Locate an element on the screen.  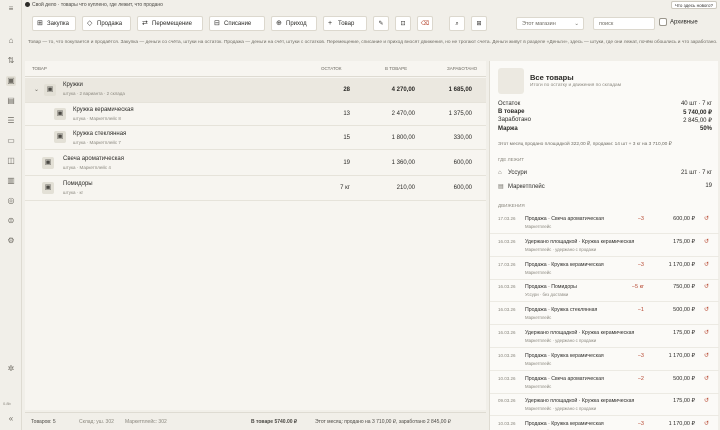
income-button: ⊕ Приход is located at coordinates (294, 23).